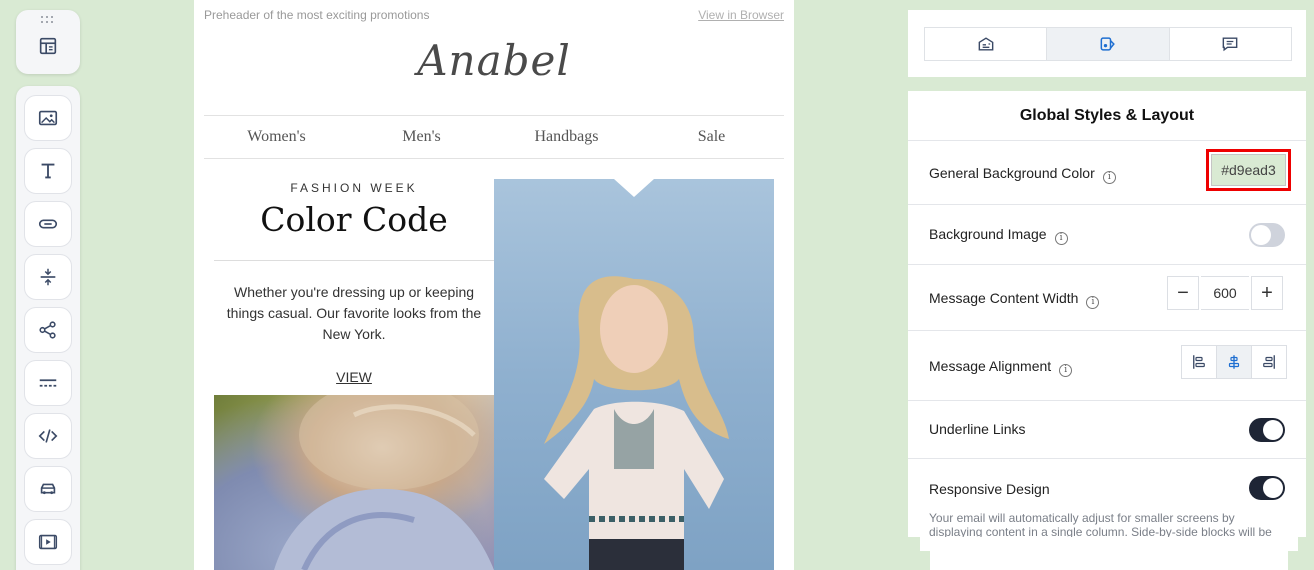  I want to click on view-in-browser-link: View in Browser, so click(741, 15).